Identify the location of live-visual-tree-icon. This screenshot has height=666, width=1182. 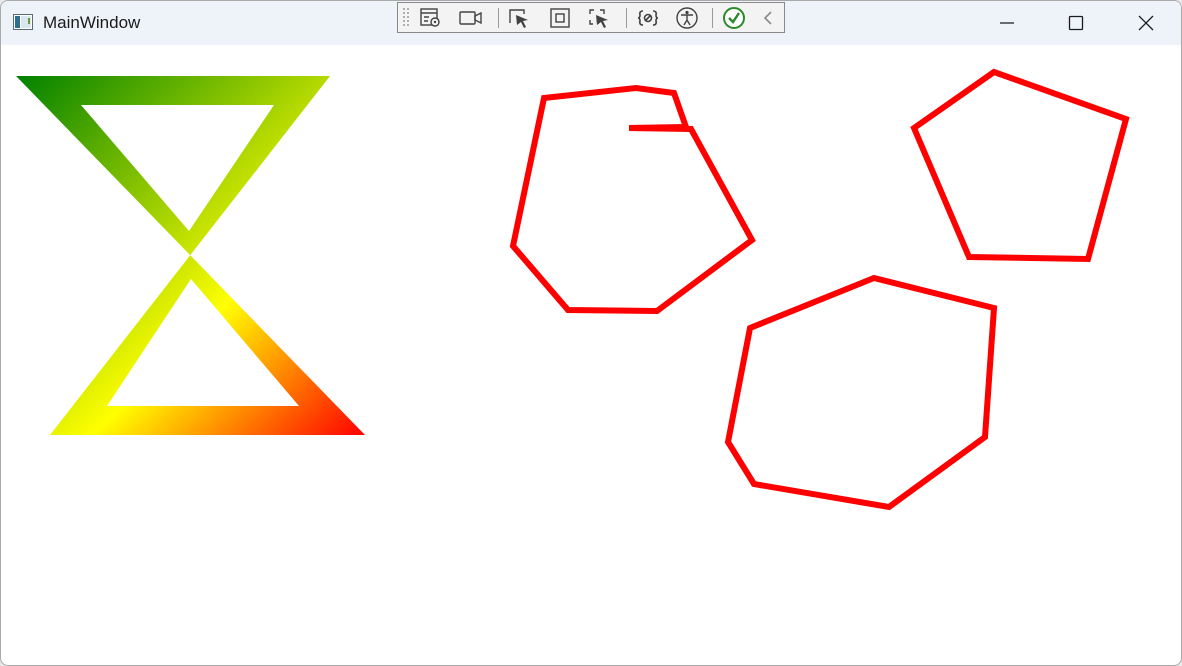
(430, 17).